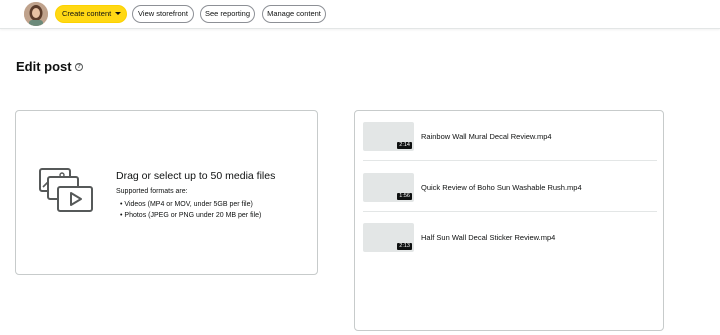 The image size is (720, 335). I want to click on help-icon: ?, so click(79, 67).